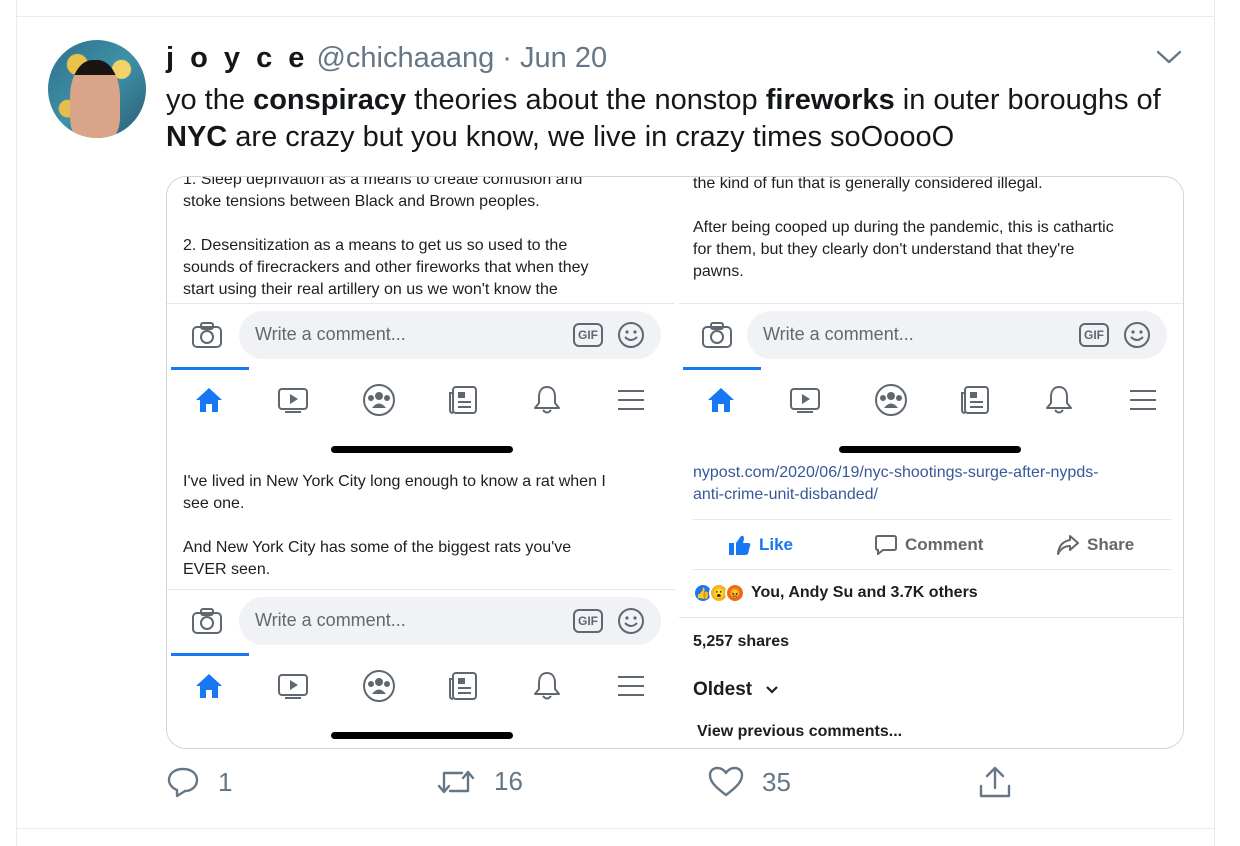  Describe the element at coordinates (225, 781) in the screenshot. I see `reply-count: 1` at that location.